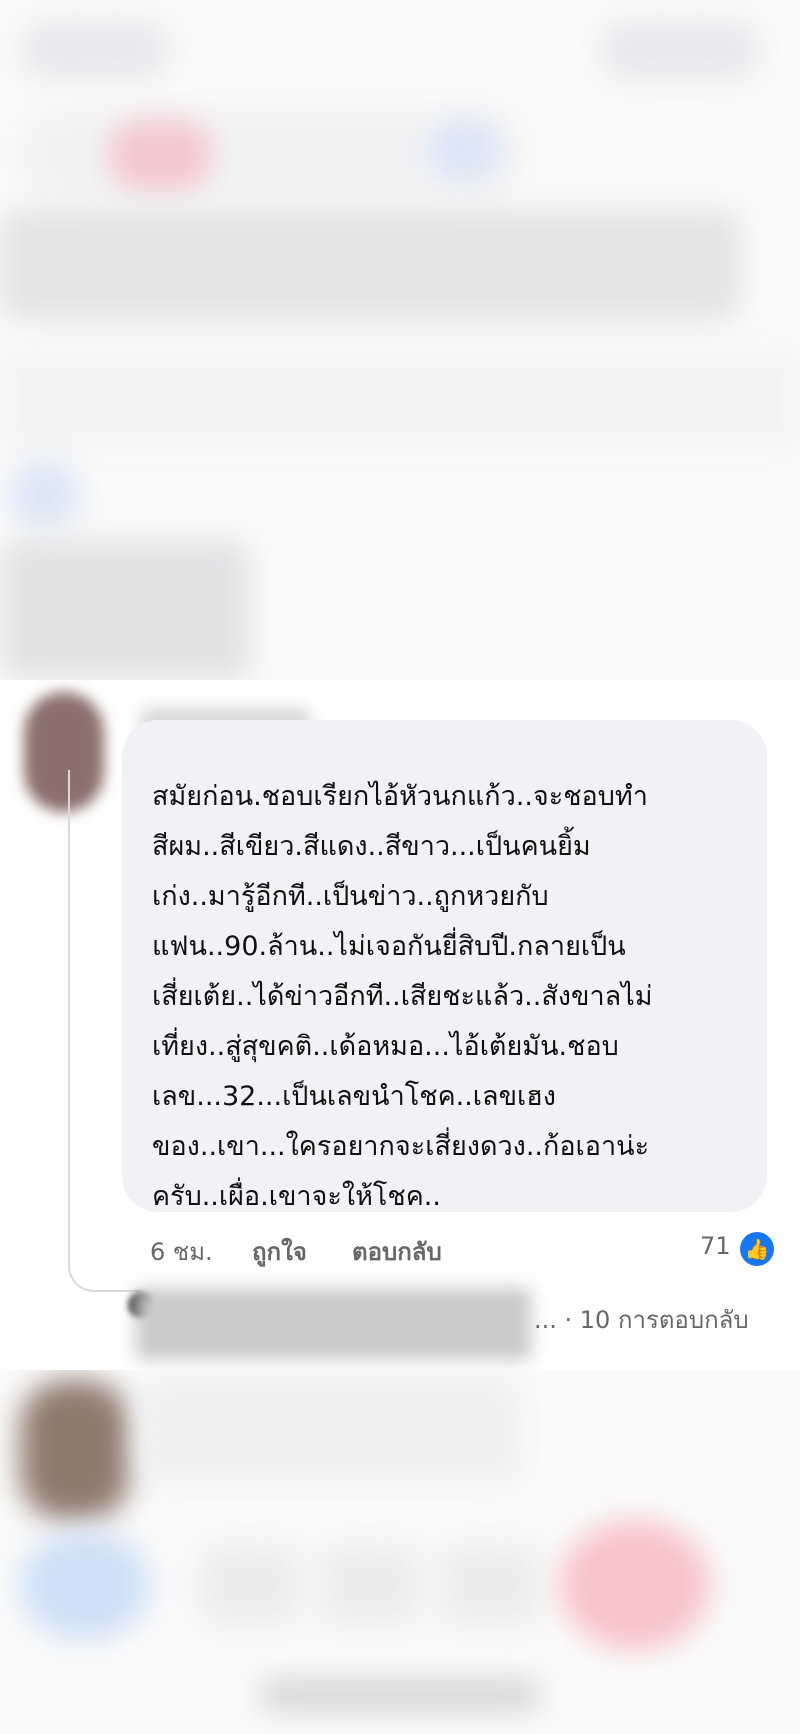 This screenshot has height=1734, width=800. Describe the element at coordinates (397, 1251) in the screenshot. I see `reply-button: ตอบกลับ` at that location.